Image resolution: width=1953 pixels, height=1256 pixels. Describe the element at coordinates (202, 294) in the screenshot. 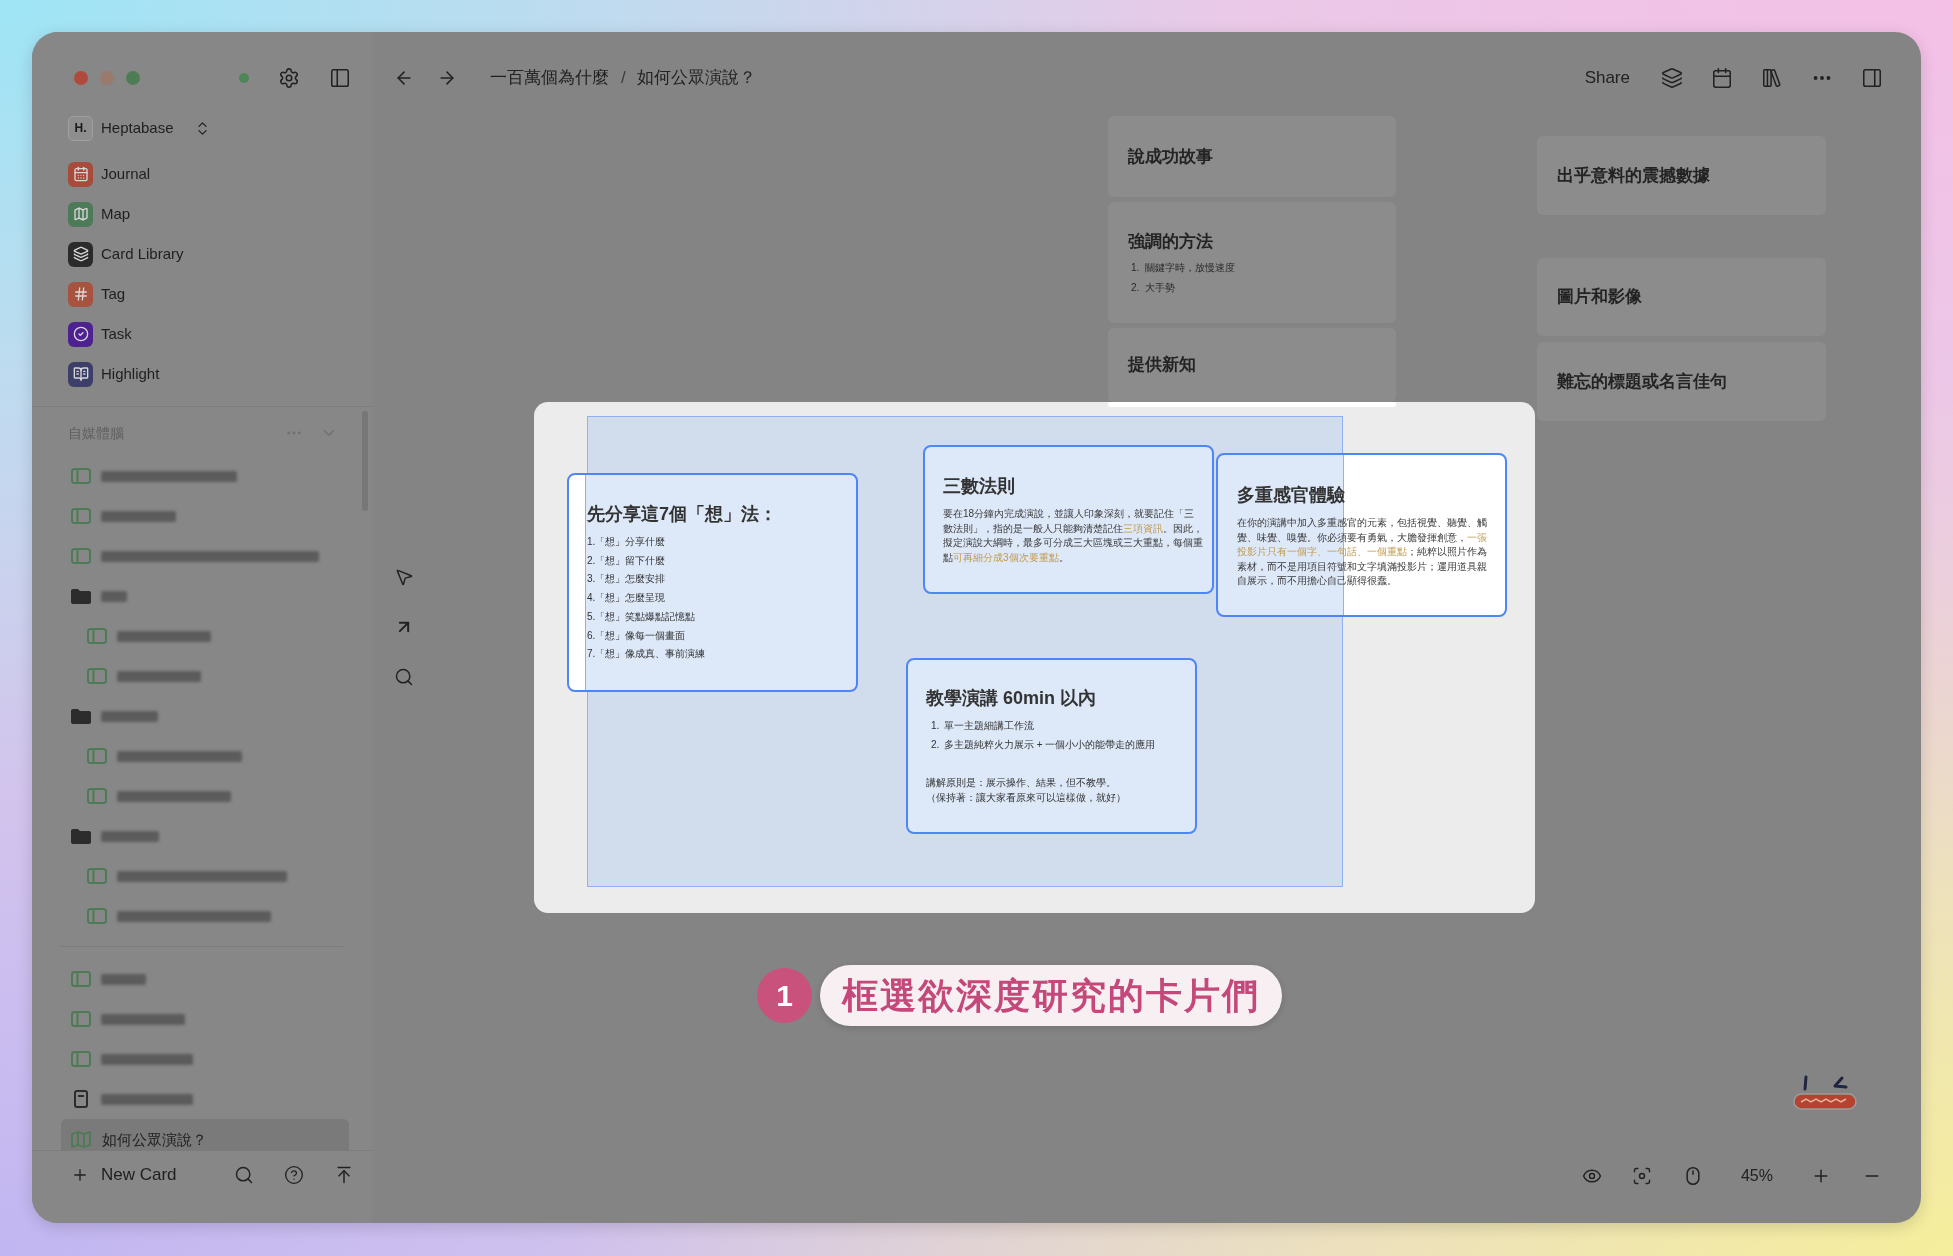

I see `sidebar-item: Tag` at that location.